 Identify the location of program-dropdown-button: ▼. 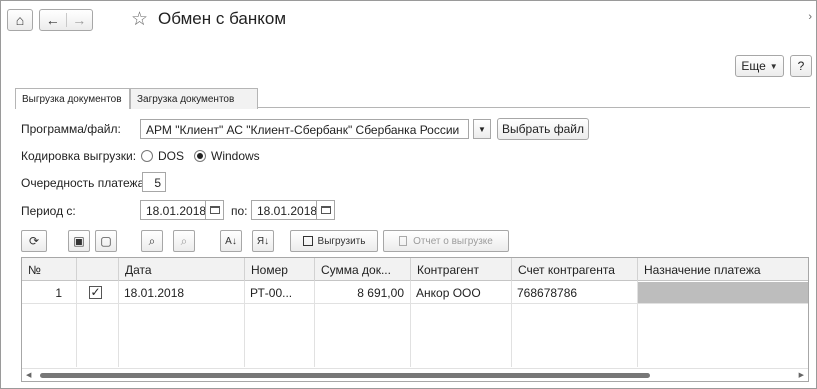
(482, 129).